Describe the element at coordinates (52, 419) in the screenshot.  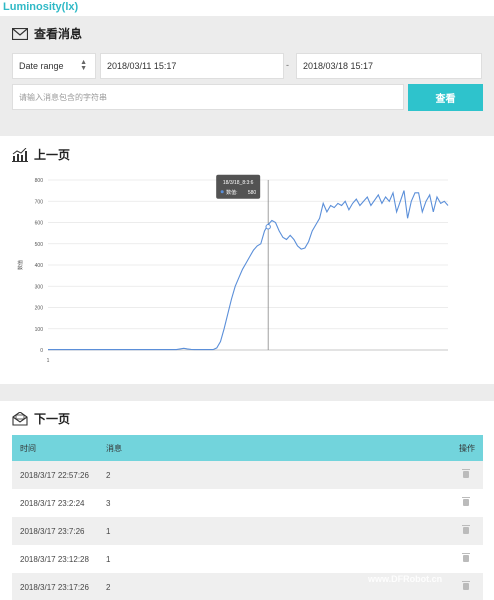
I see `messages-title: 下一页` at that location.